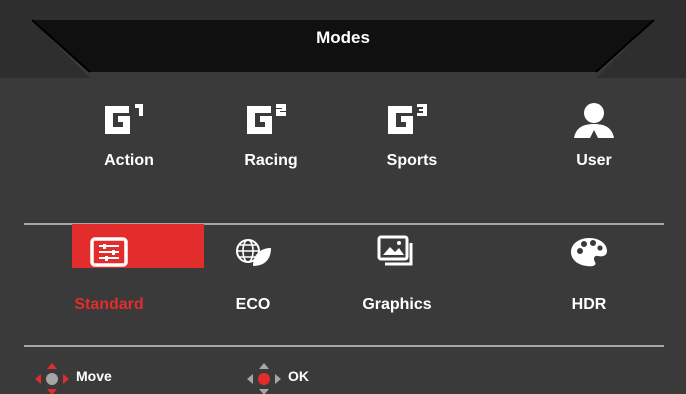 The image size is (686, 394). What do you see at coordinates (109, 256) in the screenshot?
I see `sliders-icon` at bounding box center [109, 256].